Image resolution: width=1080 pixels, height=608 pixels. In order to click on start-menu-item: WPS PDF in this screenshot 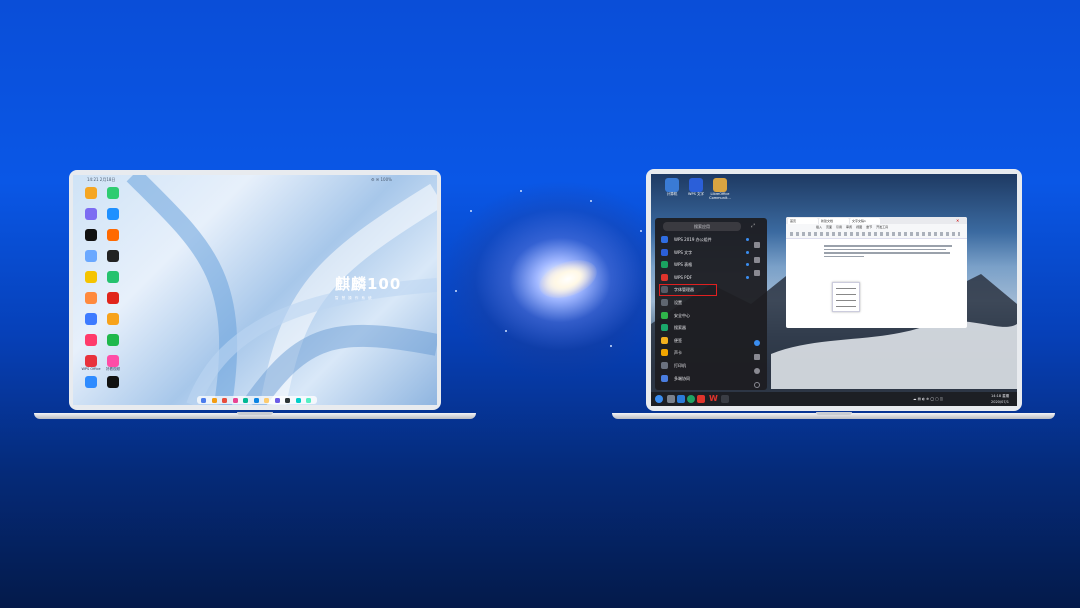, I will do `click(705, 277)`.